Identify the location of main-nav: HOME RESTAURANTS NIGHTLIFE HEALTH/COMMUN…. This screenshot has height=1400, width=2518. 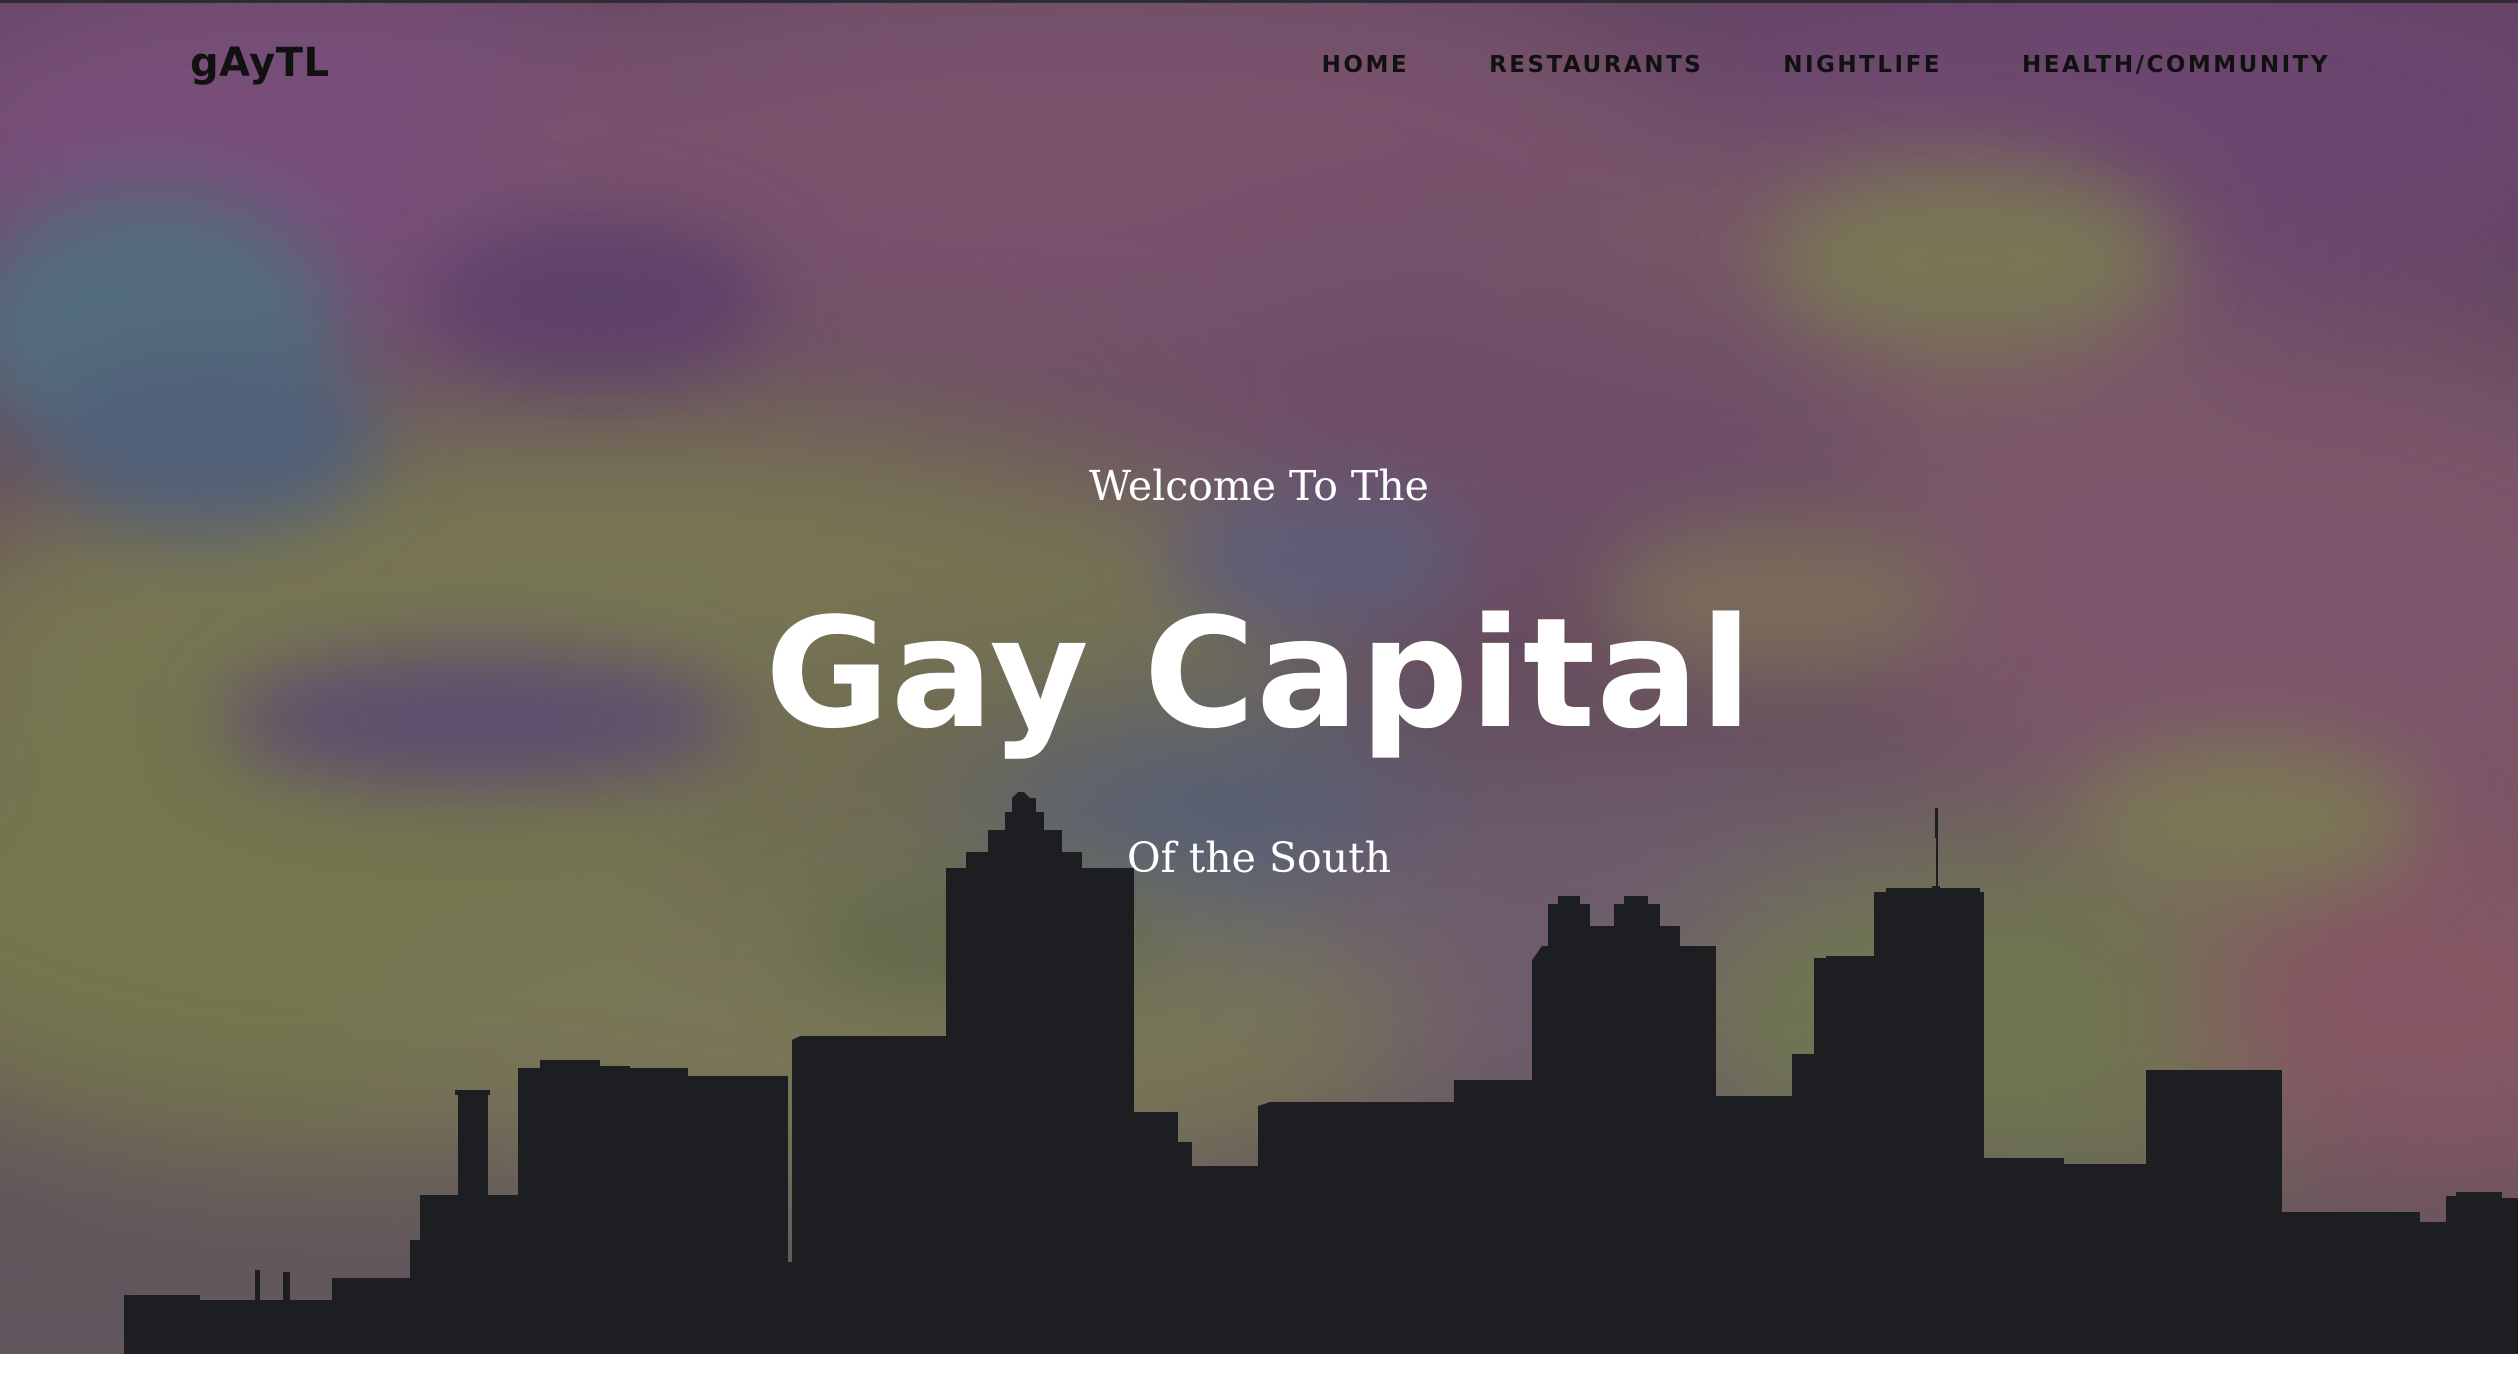
(1826, 65).